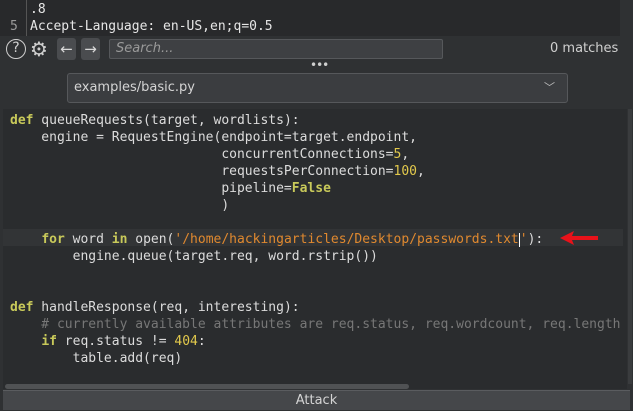 The width and height of the screenshot is (633, 411). What do you see at coordinates (207, 386) in the screenshot?
I see `horizontal-scrollbar` at bounding box center [207, 386].